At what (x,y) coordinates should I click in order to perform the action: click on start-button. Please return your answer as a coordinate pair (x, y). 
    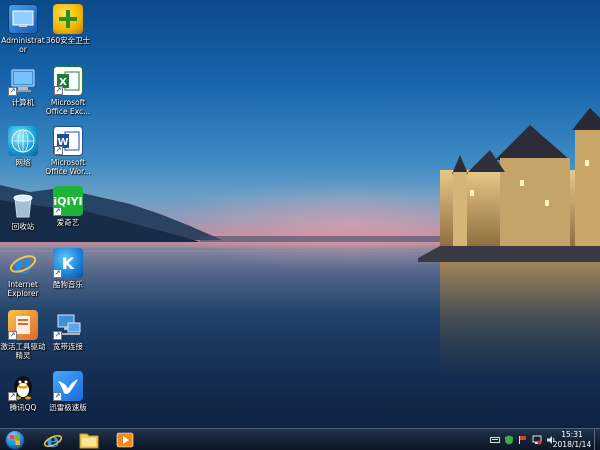
    Looking at the image, I should click on (15, 439).